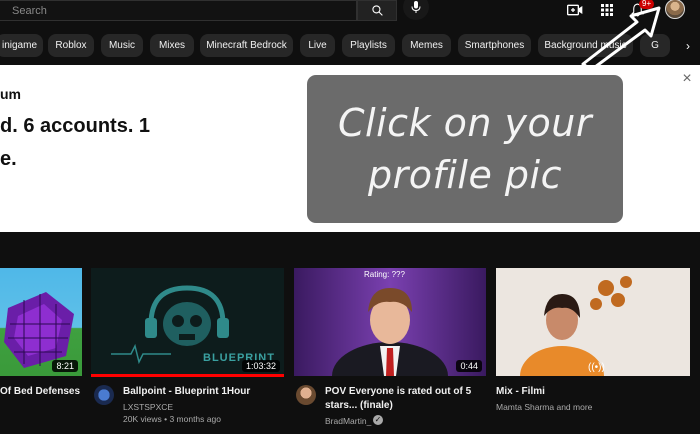 This screenshot has width=700, height=434. I want to click on close-icon: ×, so click(687, 78).